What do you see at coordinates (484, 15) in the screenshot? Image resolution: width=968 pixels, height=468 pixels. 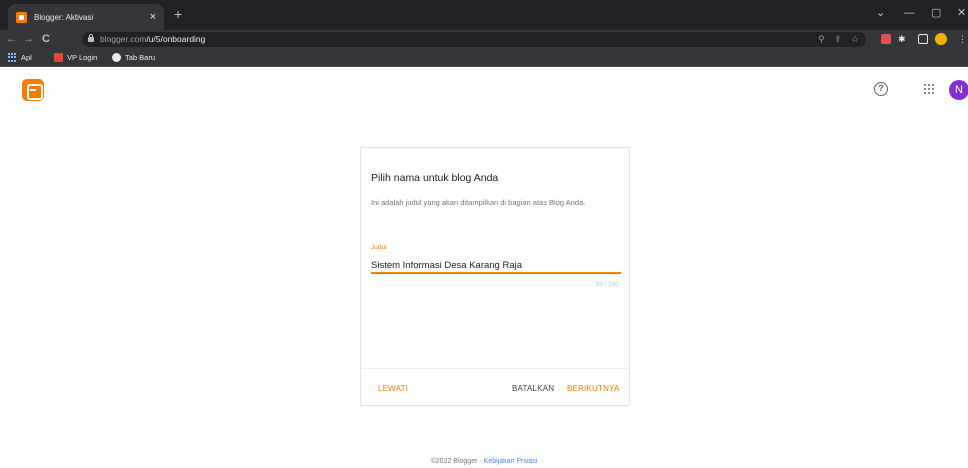 I see `browser-tab-strip: Blogger: Aktivasi × + ⌄ — ▢ ✕` at bounding box center [484, 15].